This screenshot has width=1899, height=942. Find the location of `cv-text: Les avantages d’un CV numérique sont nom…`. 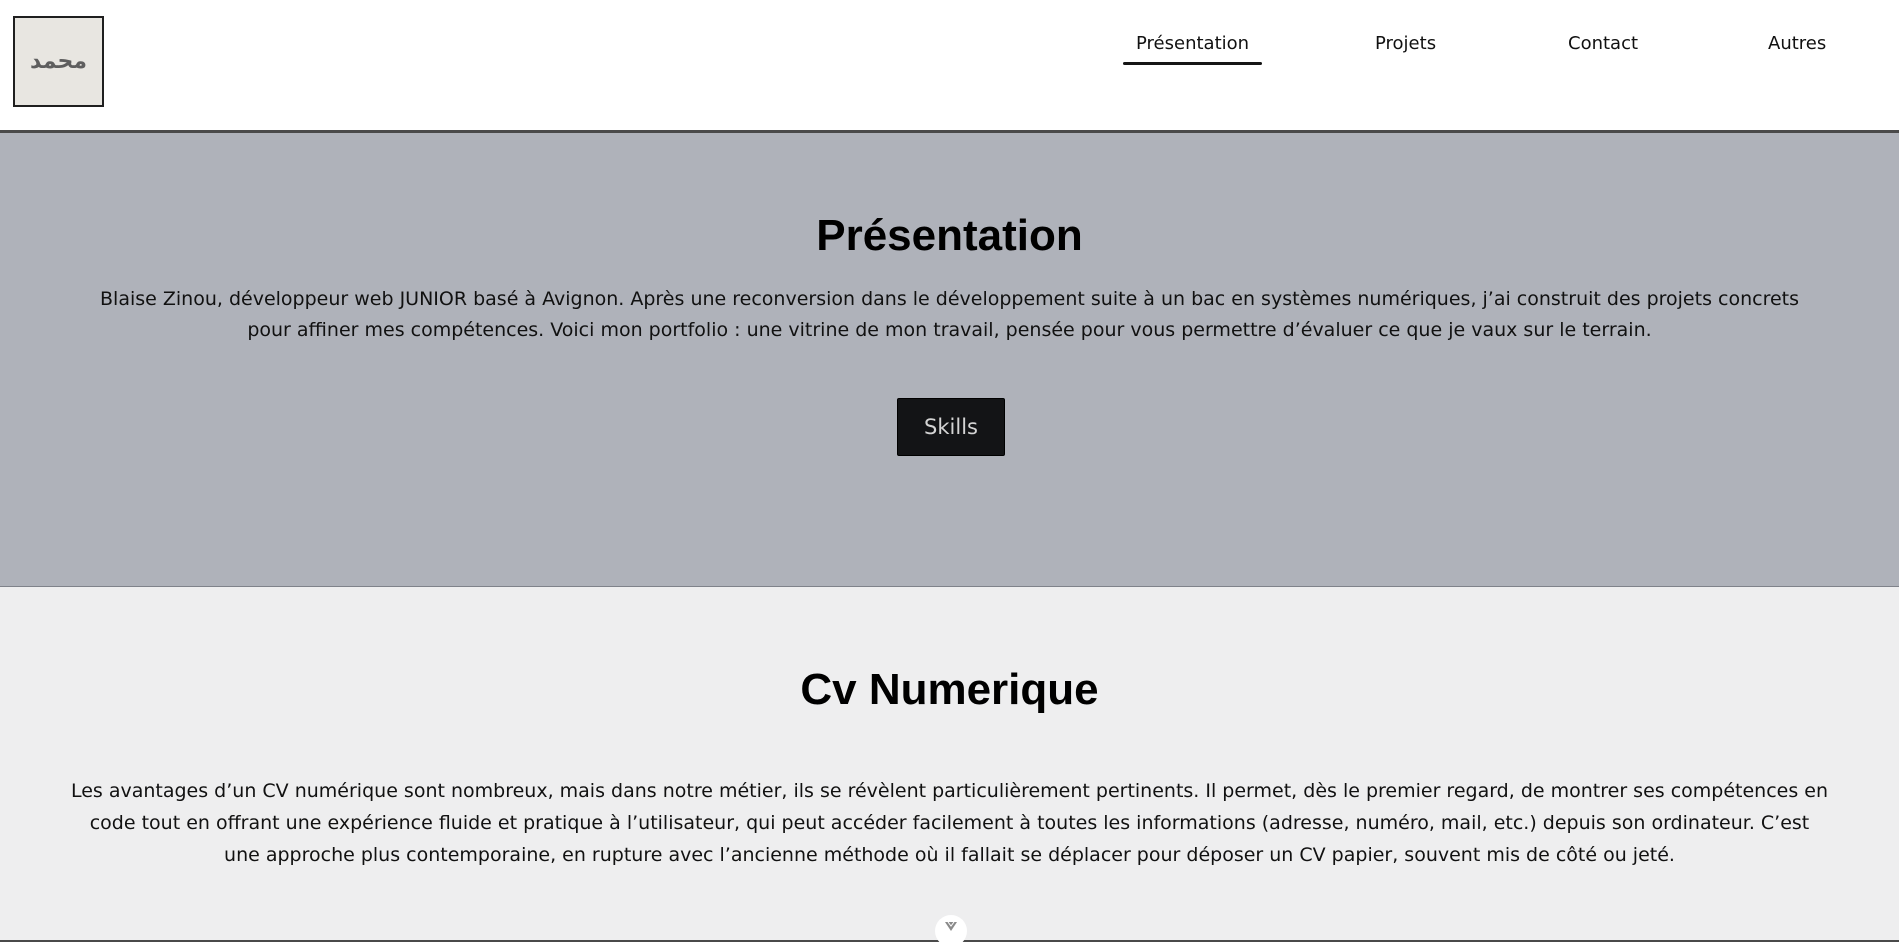

cv-text: Les avantages d’un CV numérique sont nom… is located at coordinates (949, 823).